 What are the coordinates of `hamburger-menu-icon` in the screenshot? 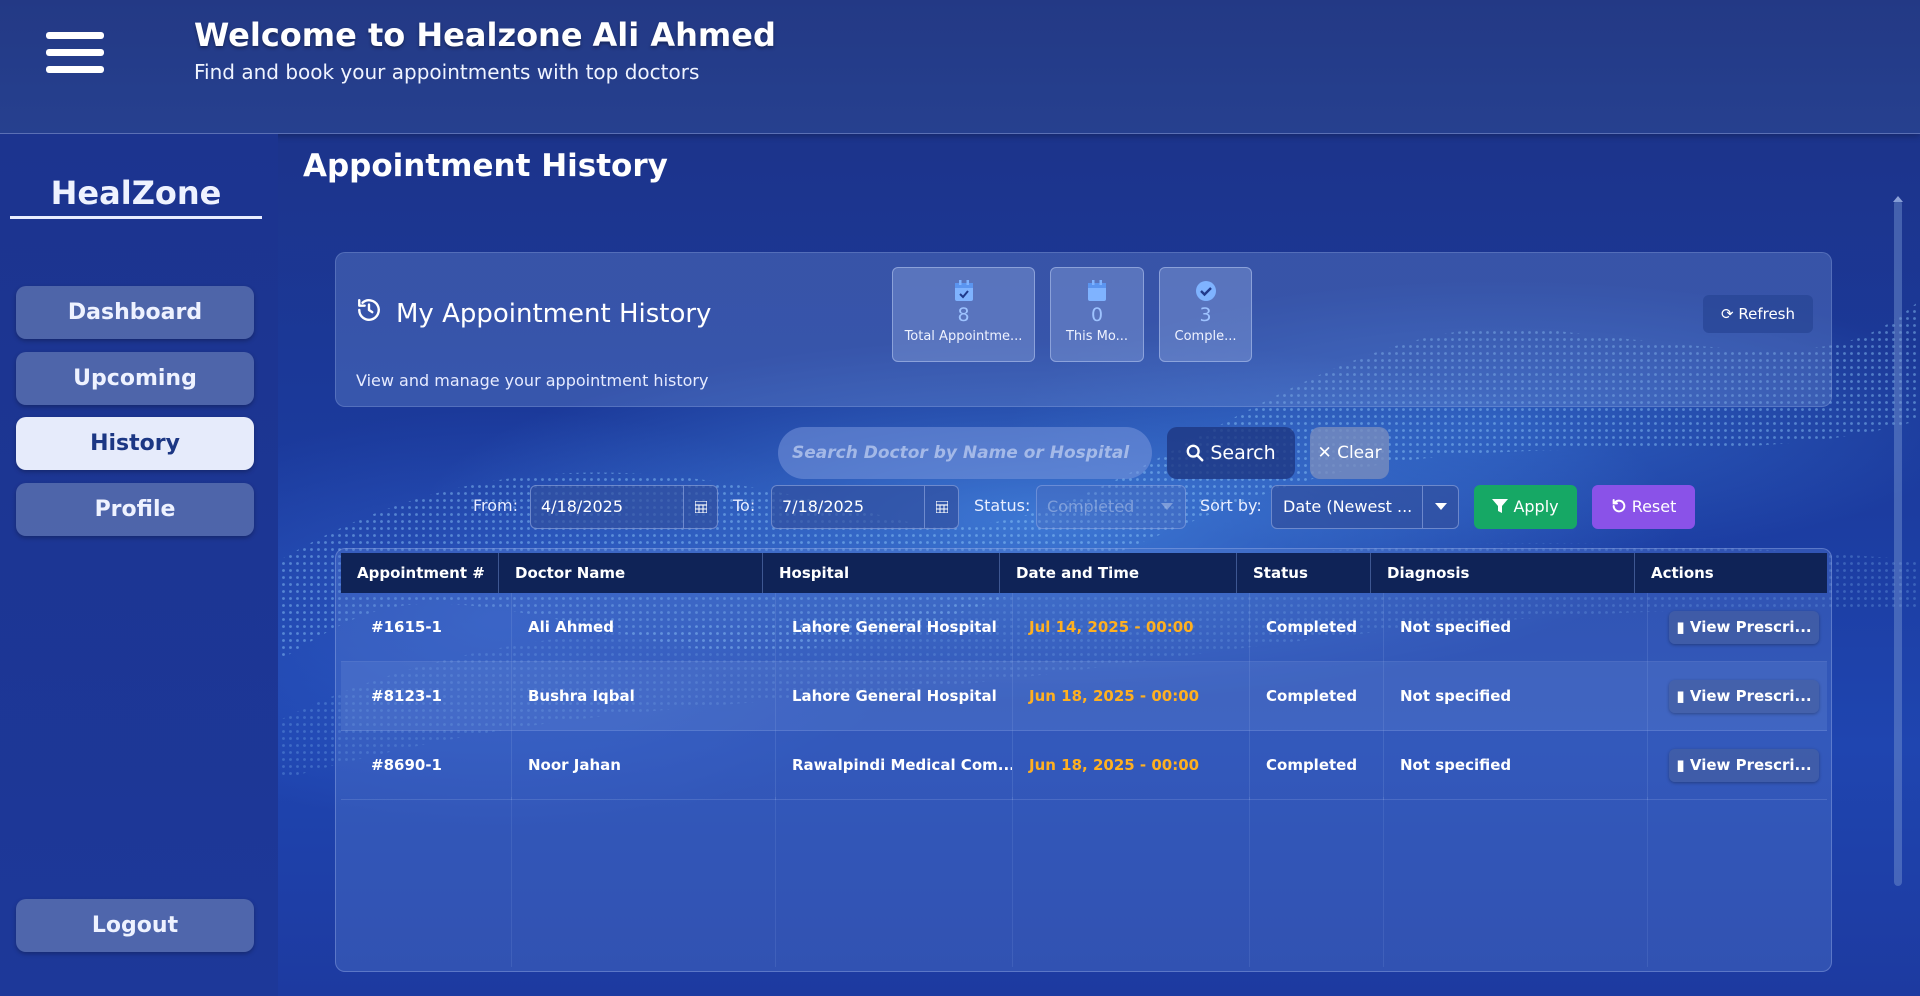 It's located at (75, 58).